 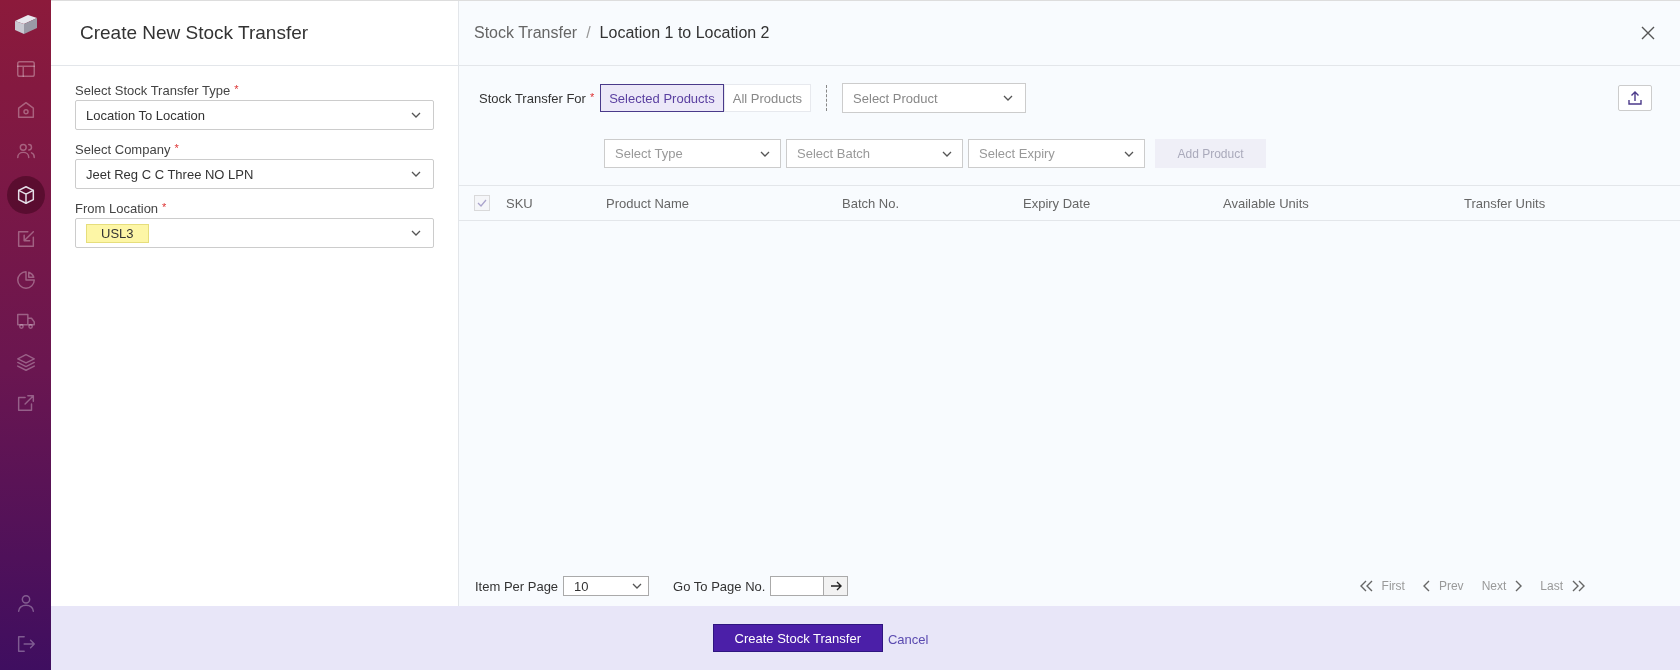 I want to click on check-icon, so click(x=482, y=203).